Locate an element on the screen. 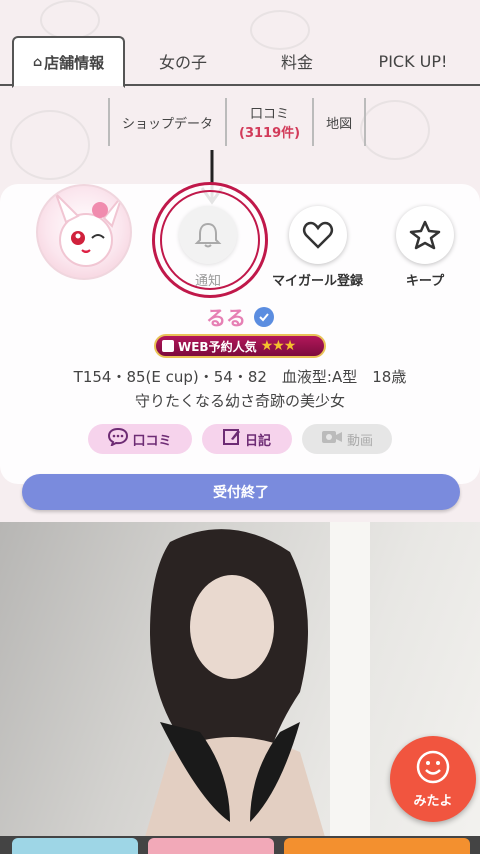  tab-price: 料金 is located at coordinates (297, 61).